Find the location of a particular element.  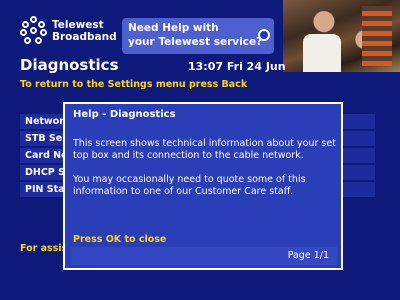

dialog-title: Help - Diagnostics is located at coordinates (124, 114).